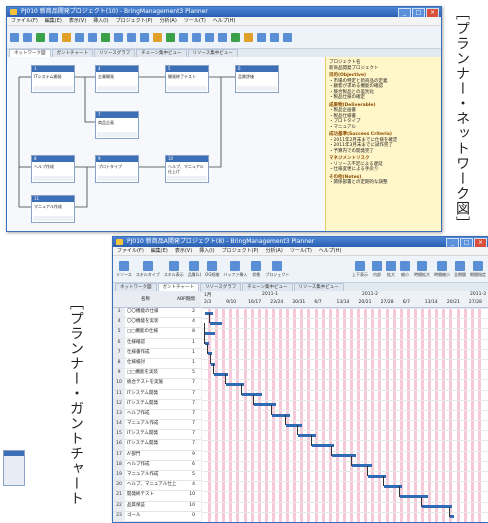 The height and width of the screenshot is (523, 488). Describe the element at coordinates (157, 343) in the screenshot. I see `table-row: 6 仕様確認 1` at that location.